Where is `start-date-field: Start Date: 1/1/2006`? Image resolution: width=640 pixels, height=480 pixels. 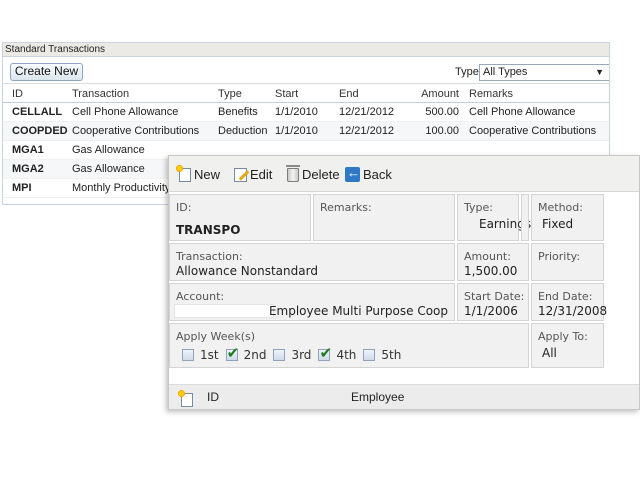
start-date-field: Start Date: 1/1/2006 is located at coordinates (493, 302).